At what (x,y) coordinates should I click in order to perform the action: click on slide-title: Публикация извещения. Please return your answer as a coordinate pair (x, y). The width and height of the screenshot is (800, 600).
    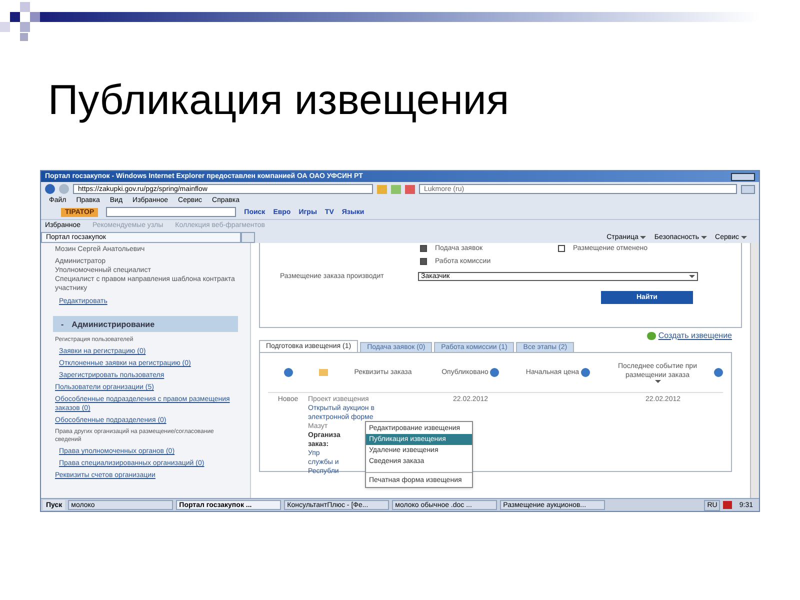
    Looking at the image, I should click on (279, 100).